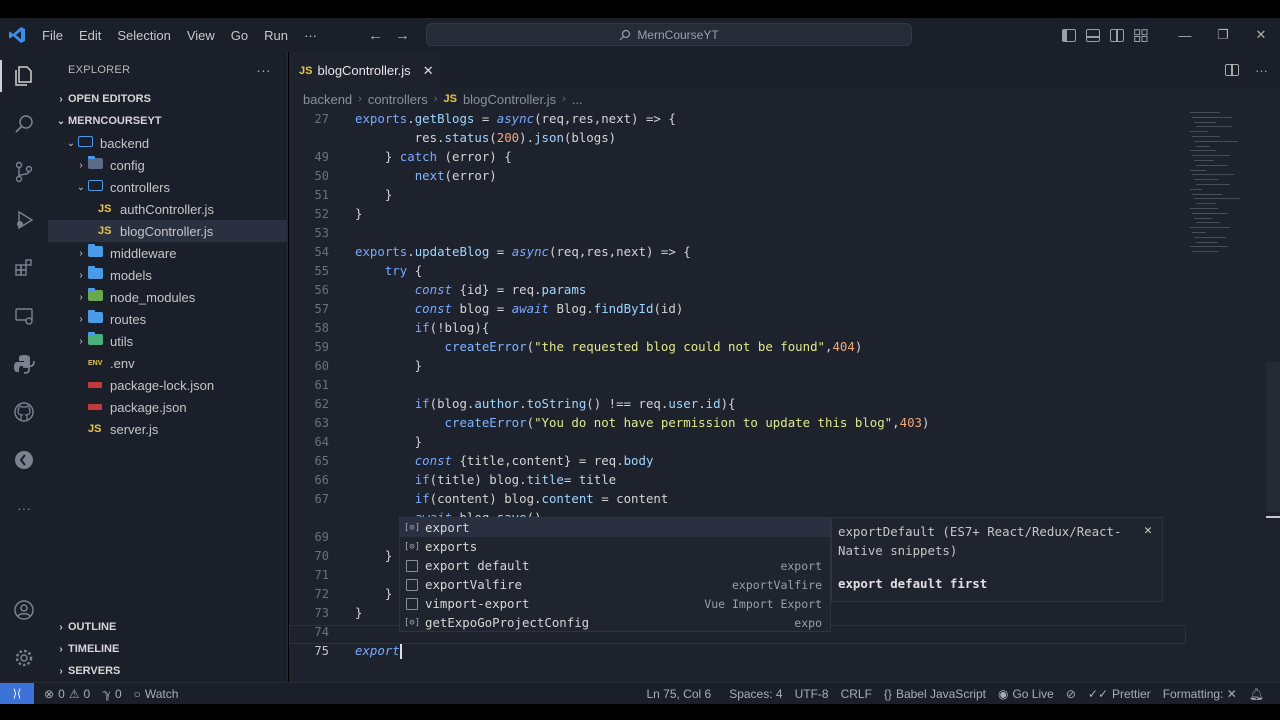 The height and width of the screenshot is (720, 1280). What do you see at coordinates (486, 137) in the screenshot?
I see `code-text: res.status(200).json(blogs)` at bounding box center [486, 137].